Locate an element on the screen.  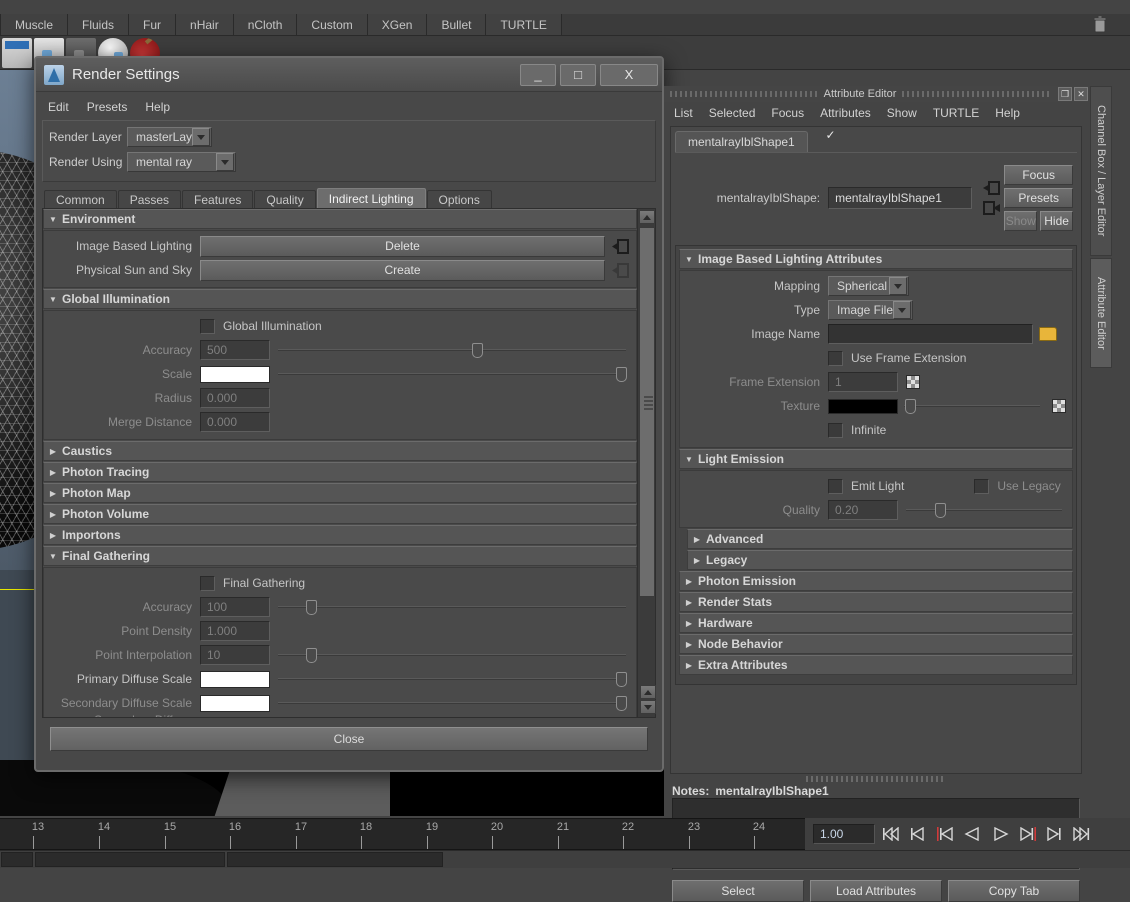
tab-quality: Quality is located at coordinates (285, 199).